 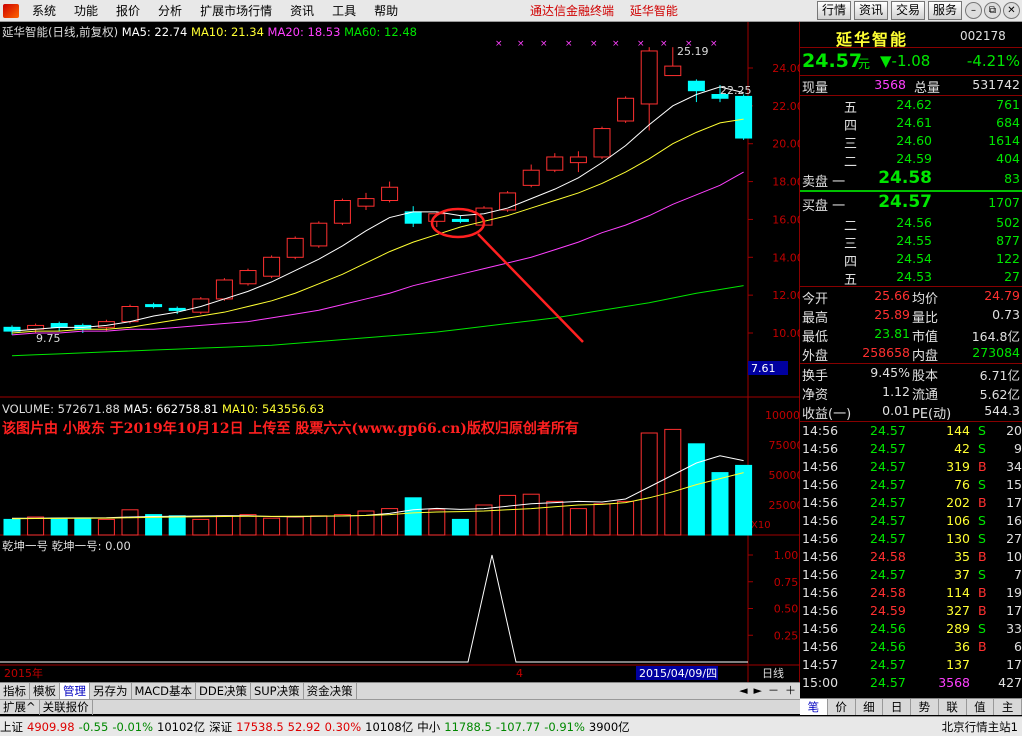 I want to click on menu-system: 系统, so click(x=44, y=11).